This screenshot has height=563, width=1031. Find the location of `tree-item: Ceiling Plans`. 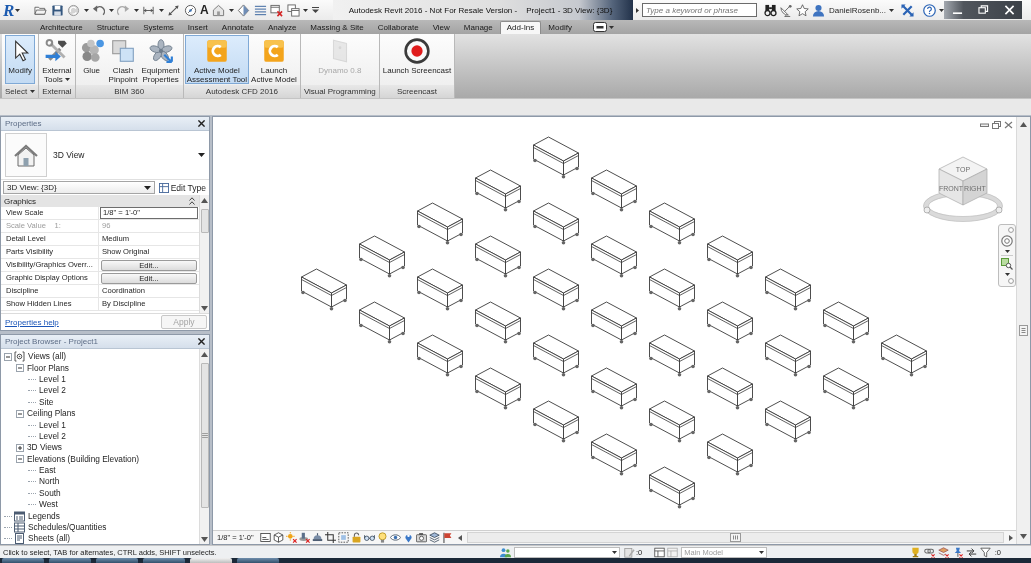

tree-item: Ceiling Plans is located at coordinates (51, 414).